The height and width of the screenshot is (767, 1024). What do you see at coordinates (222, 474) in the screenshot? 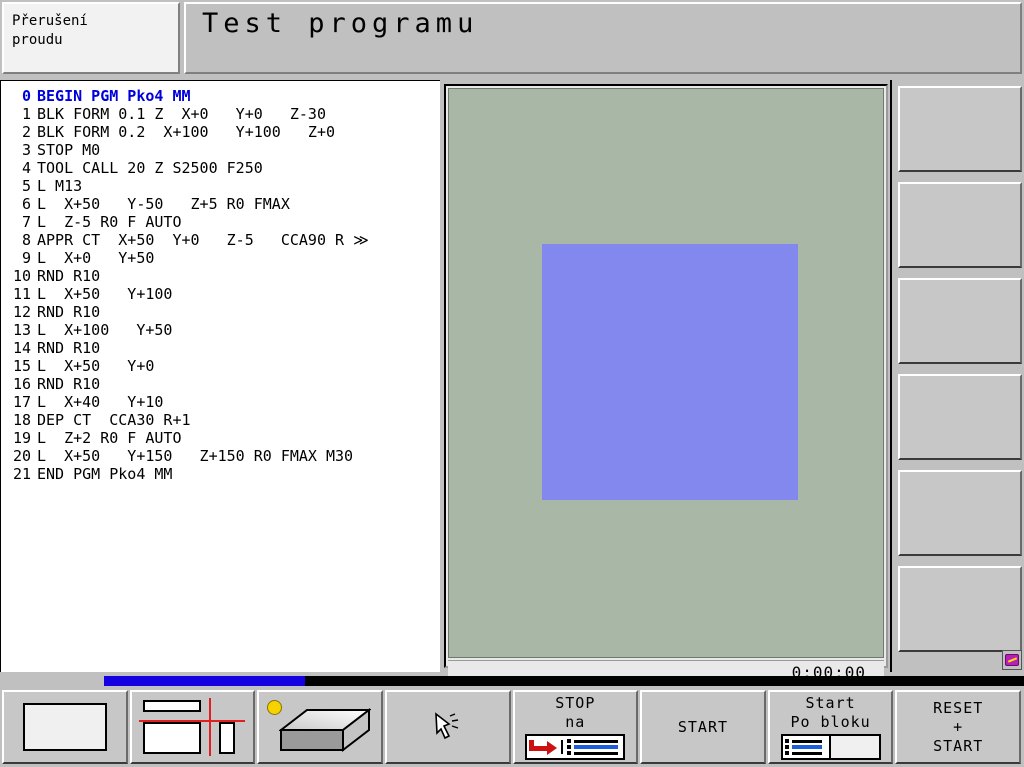
I see `program-line: 21 END PGM Pko4 MM` at bounding box center [222, 474].